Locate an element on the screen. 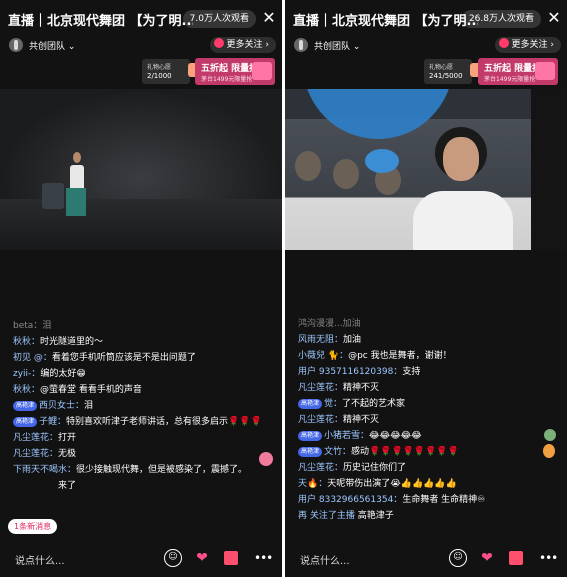 The width and height of the screenshot is (567, 577). chat-message: 高艳津 西贝女士：泪 is located at coordinates (141, 406).